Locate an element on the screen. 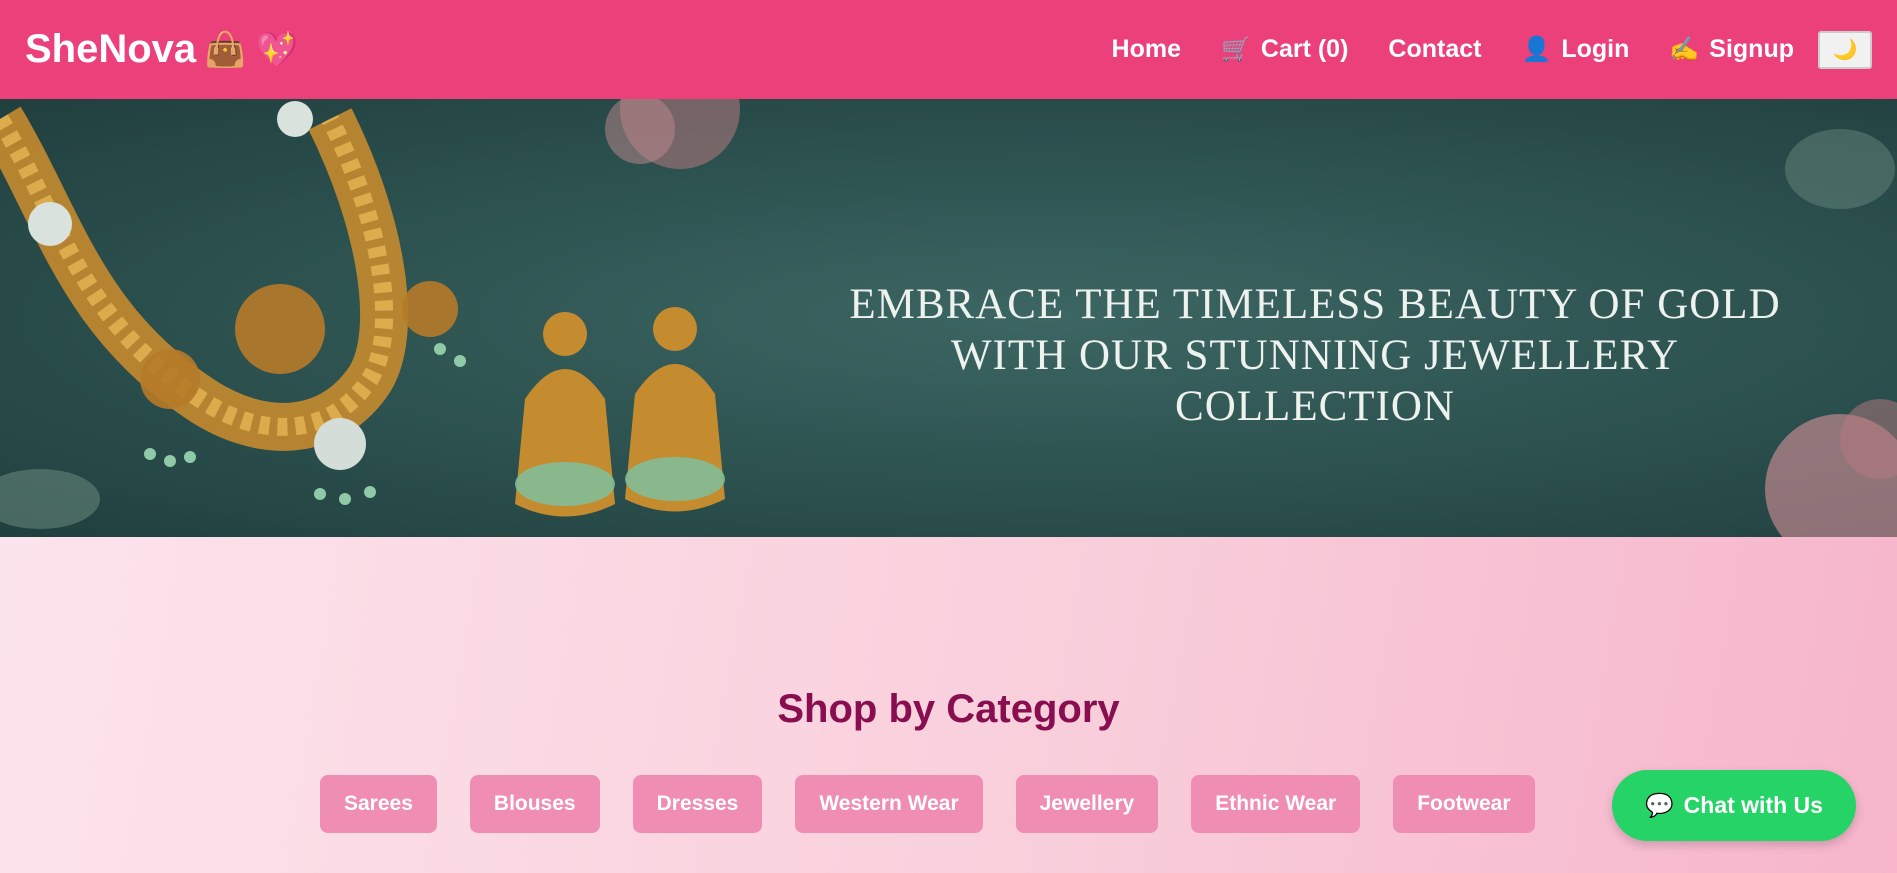  nav-home-label: Home is located at coordinates (1146, 49).